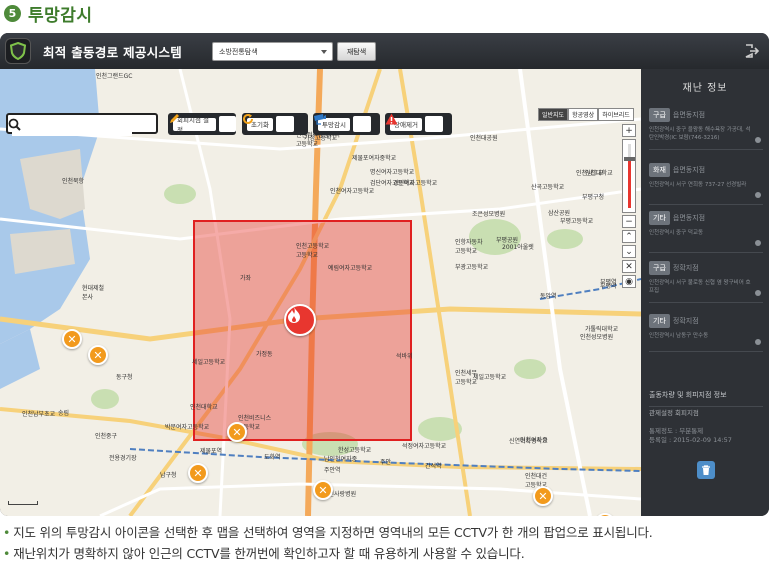  I want to click on app-topbar: 최적 출동경로 제공시스템 소방전통탐색 재탐색, so click(384, 51).